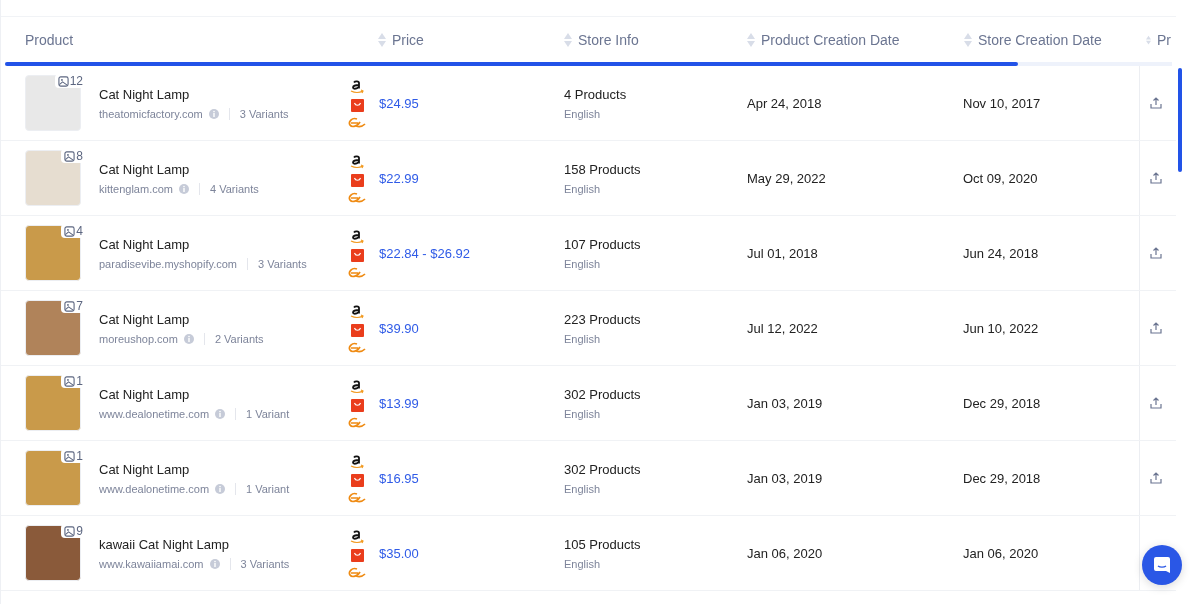  Describe the element at coordinates (233, 338) in the screenshot. I see `variant-count: 2 Variants` at that location.